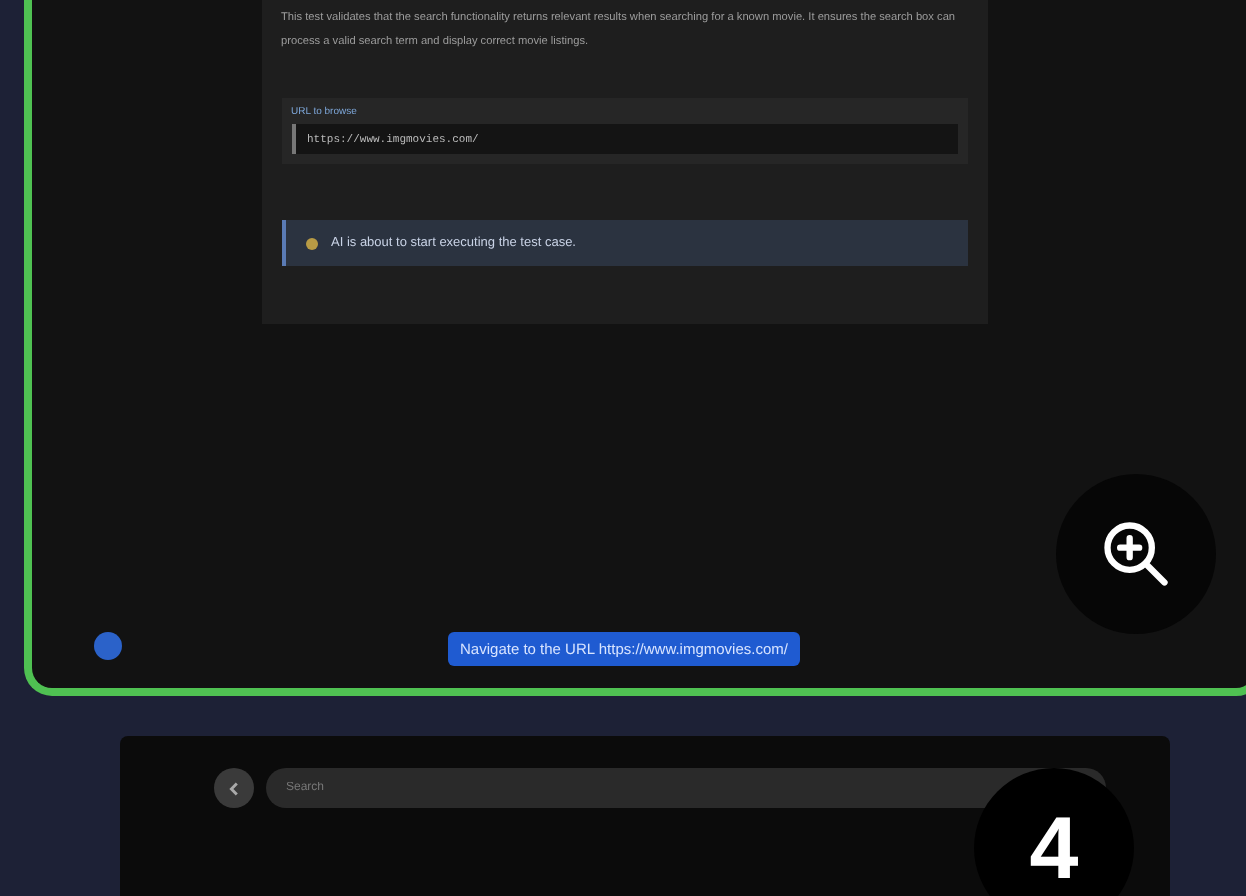  What do you see at coordinates (311, 243) in the screenshot?
I see `info-icon` at bounding box center [311, 243].